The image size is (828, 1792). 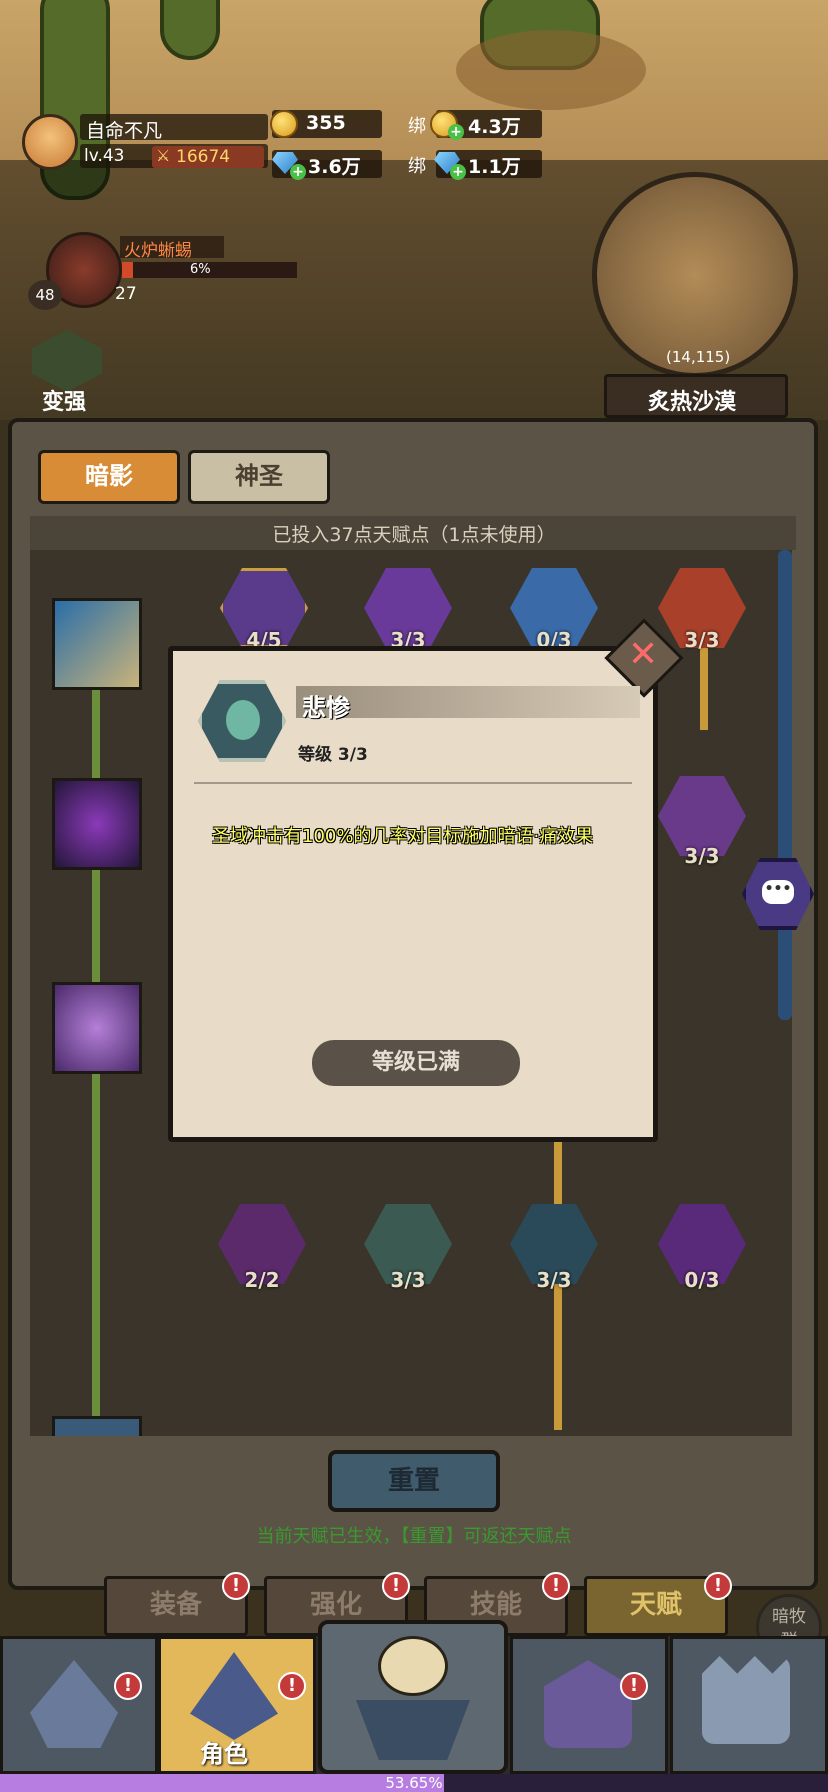 I want to click on tab-holy: 神圣, so click(x=259, y=477).